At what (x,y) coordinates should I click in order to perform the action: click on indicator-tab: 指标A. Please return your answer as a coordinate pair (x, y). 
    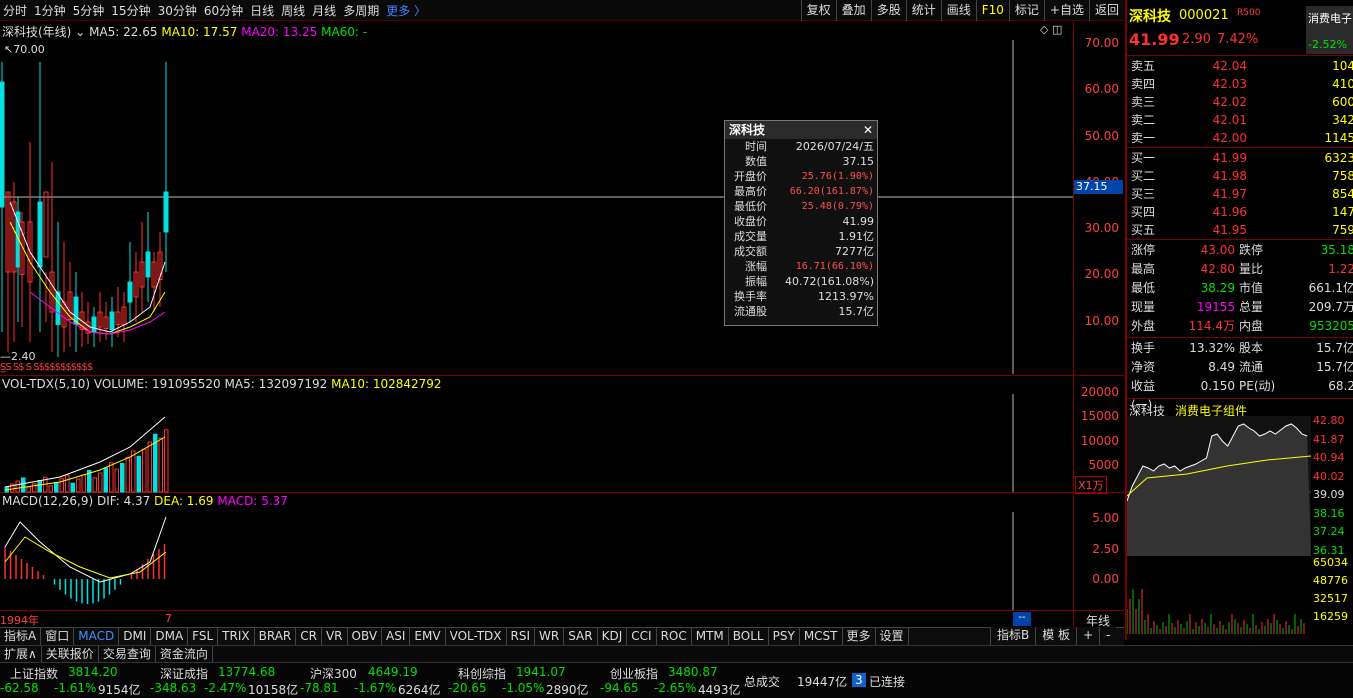
    Looking at the image, I should click on (21, 636).